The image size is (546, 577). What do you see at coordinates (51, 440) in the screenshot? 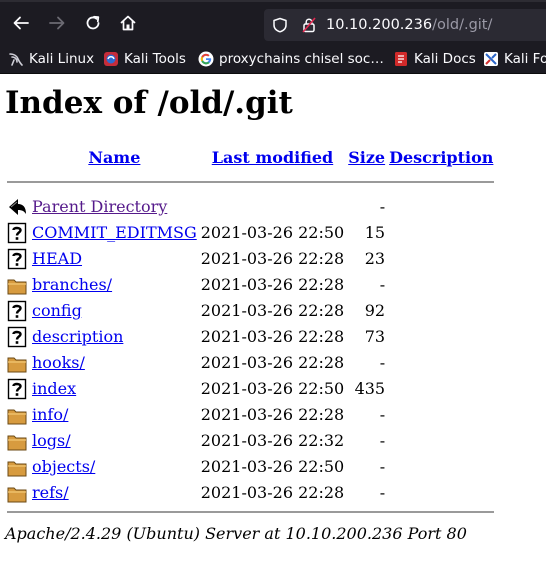
I see `entry-link: logs/` at bounding box center [51, 440].